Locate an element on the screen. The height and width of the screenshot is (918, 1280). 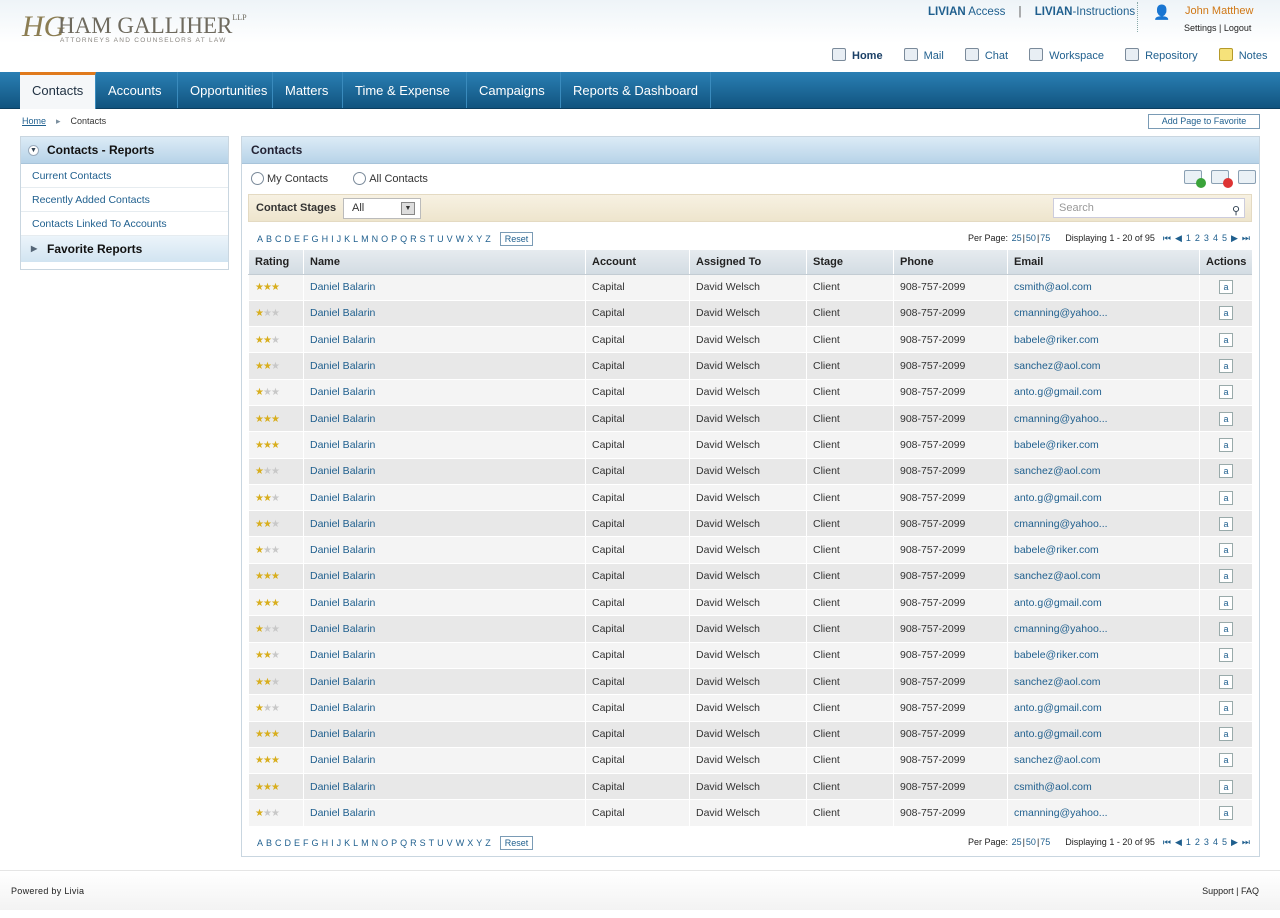
page-link: 3 is located at coordinates (1206, 238).